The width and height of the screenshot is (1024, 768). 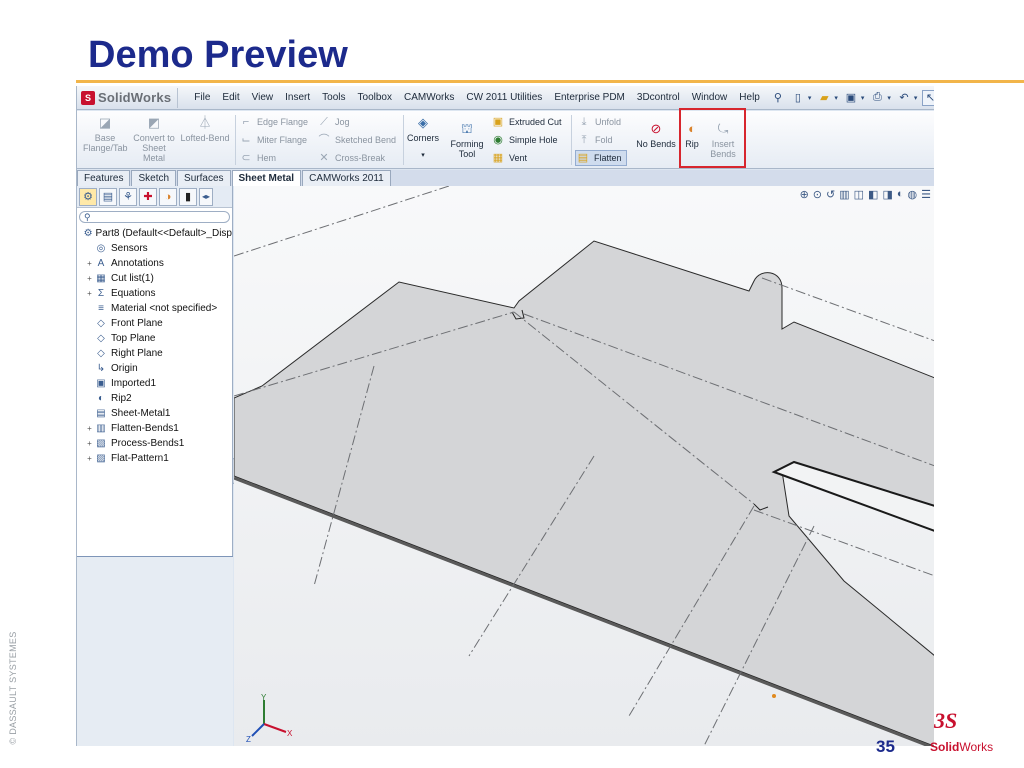 What do you see at coordinates (346, 178) in the screenshot?
I see `tab-camworks: CAMWorks 2011` at bounding box center [346, 178].